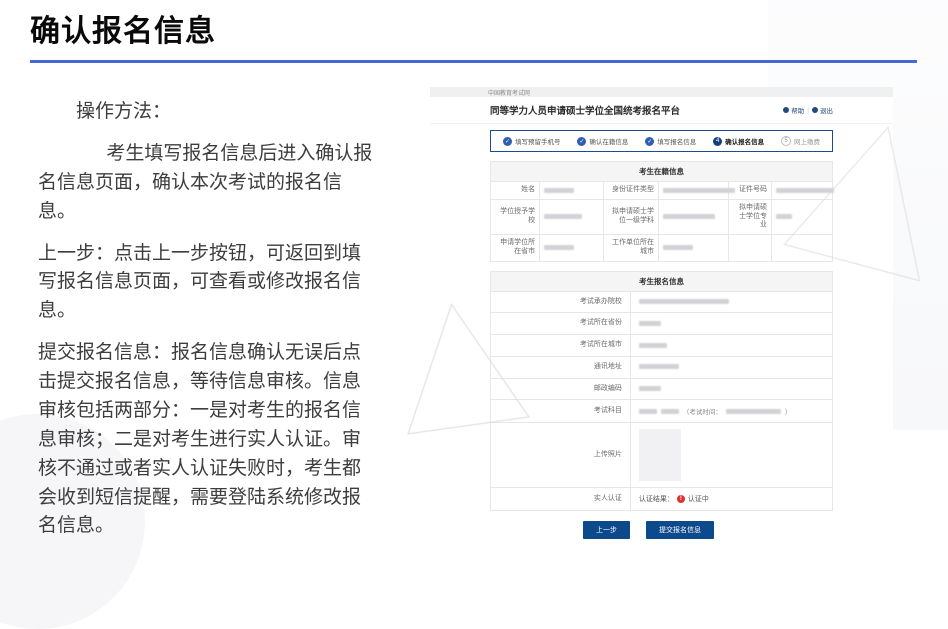 Image resolution: width=948 pixels, height=629 pixels. Describe the element at coordinates (826, 111) in the screenshot. I see `logout-label: 退出` at that location.